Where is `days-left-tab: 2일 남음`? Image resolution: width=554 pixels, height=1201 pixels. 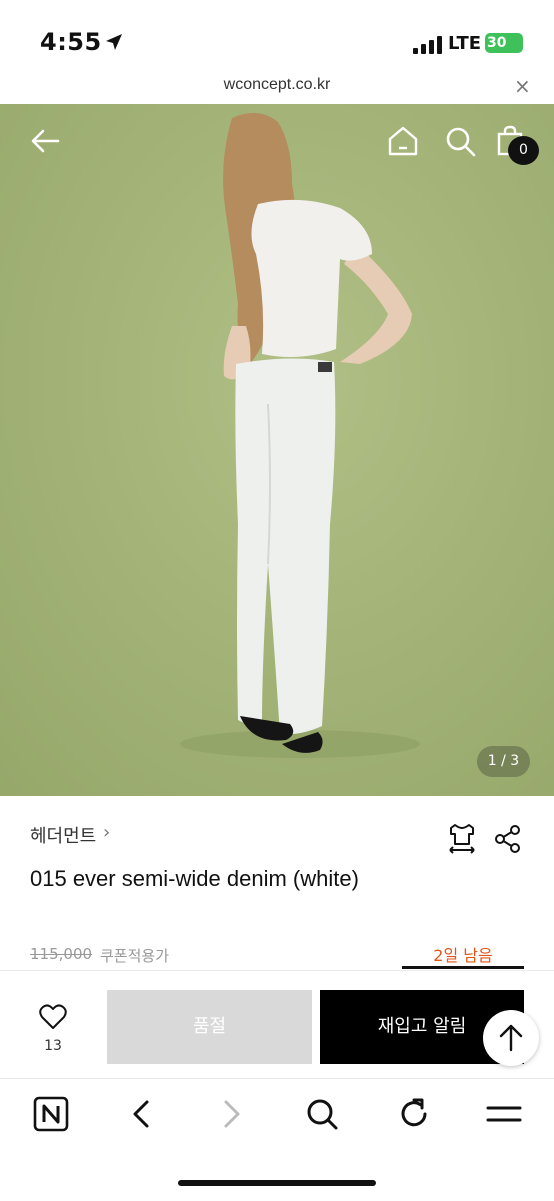
days-left-tab: 2일 남음 is located at coordinates (463, 954).